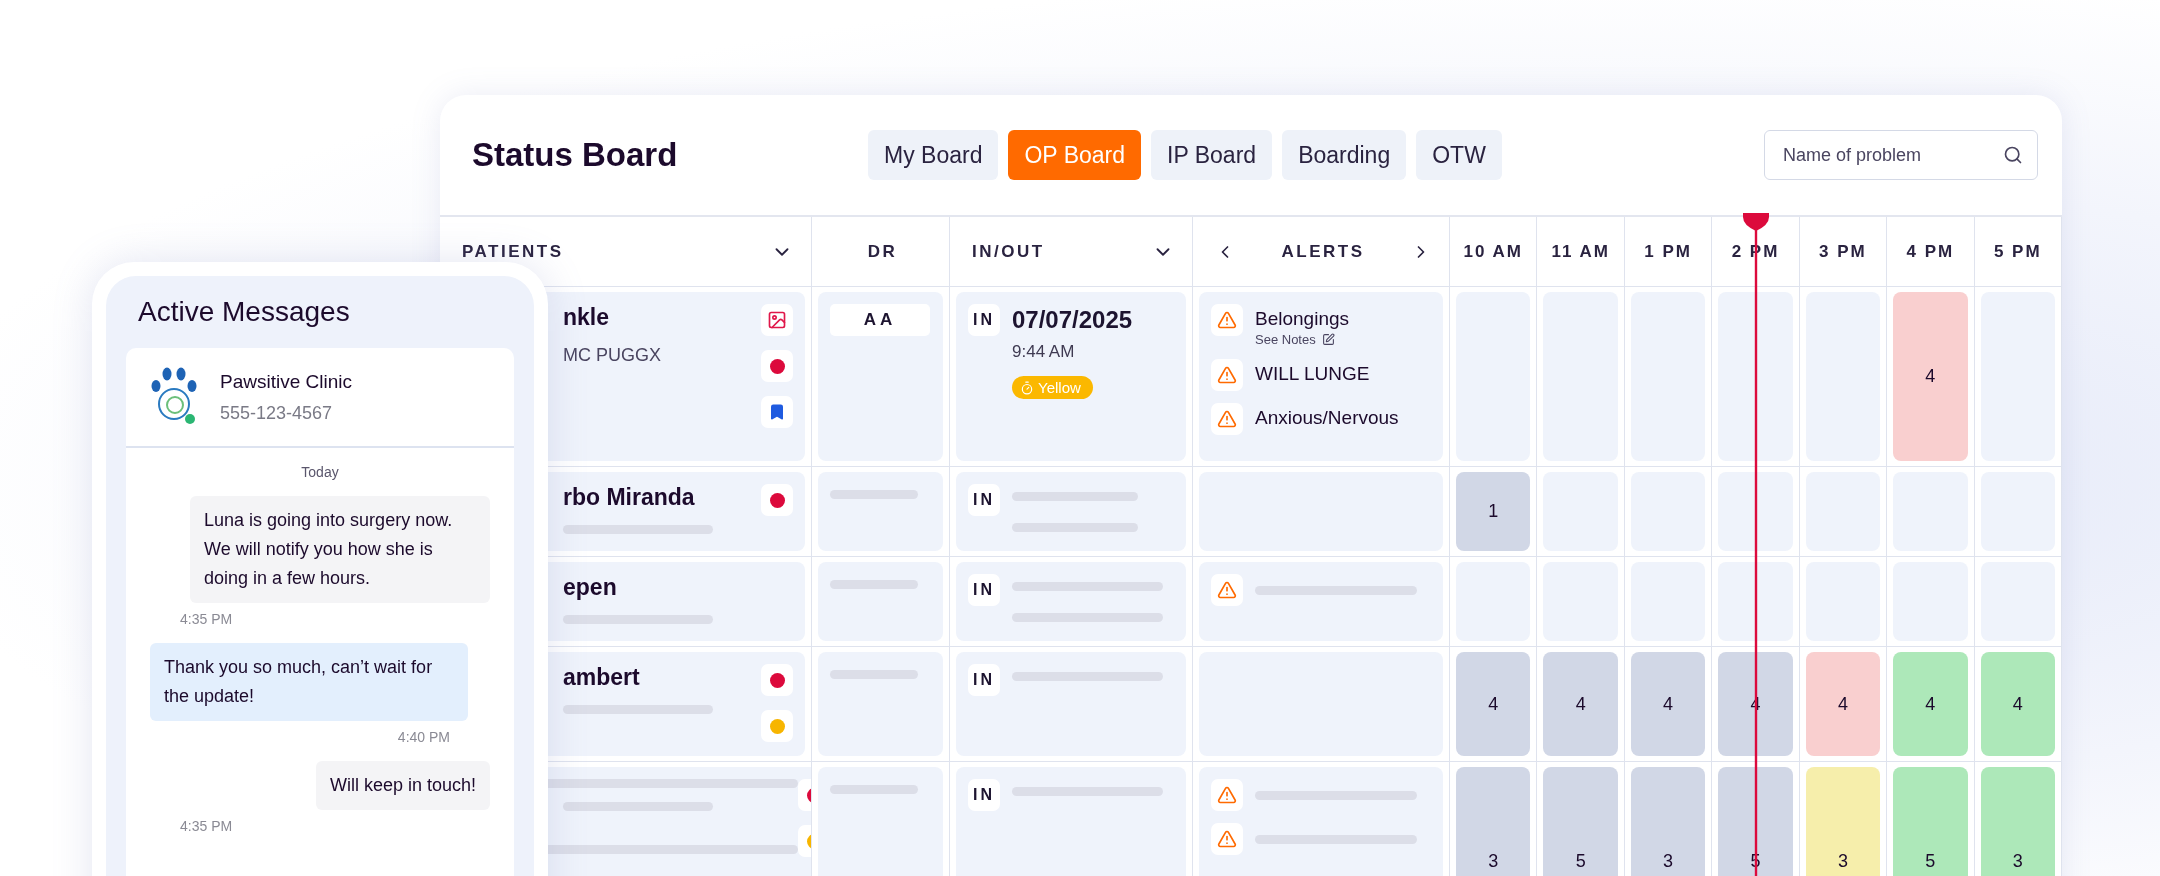  What do you see at coordinates (2013, 155) in the screenshot?
I see `search-icon` at bounding box center [2013, 155].